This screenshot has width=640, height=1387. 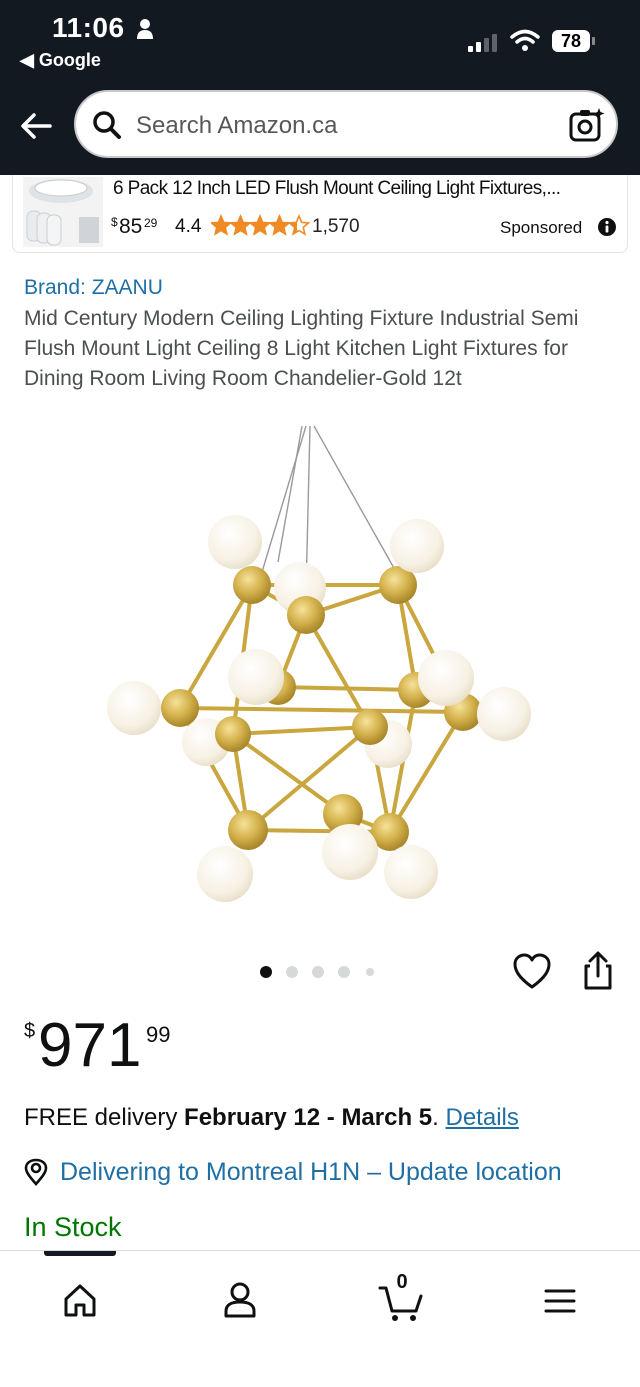 I want to click on search-input: Search Amazon.ca, so click(x=346, y=124).